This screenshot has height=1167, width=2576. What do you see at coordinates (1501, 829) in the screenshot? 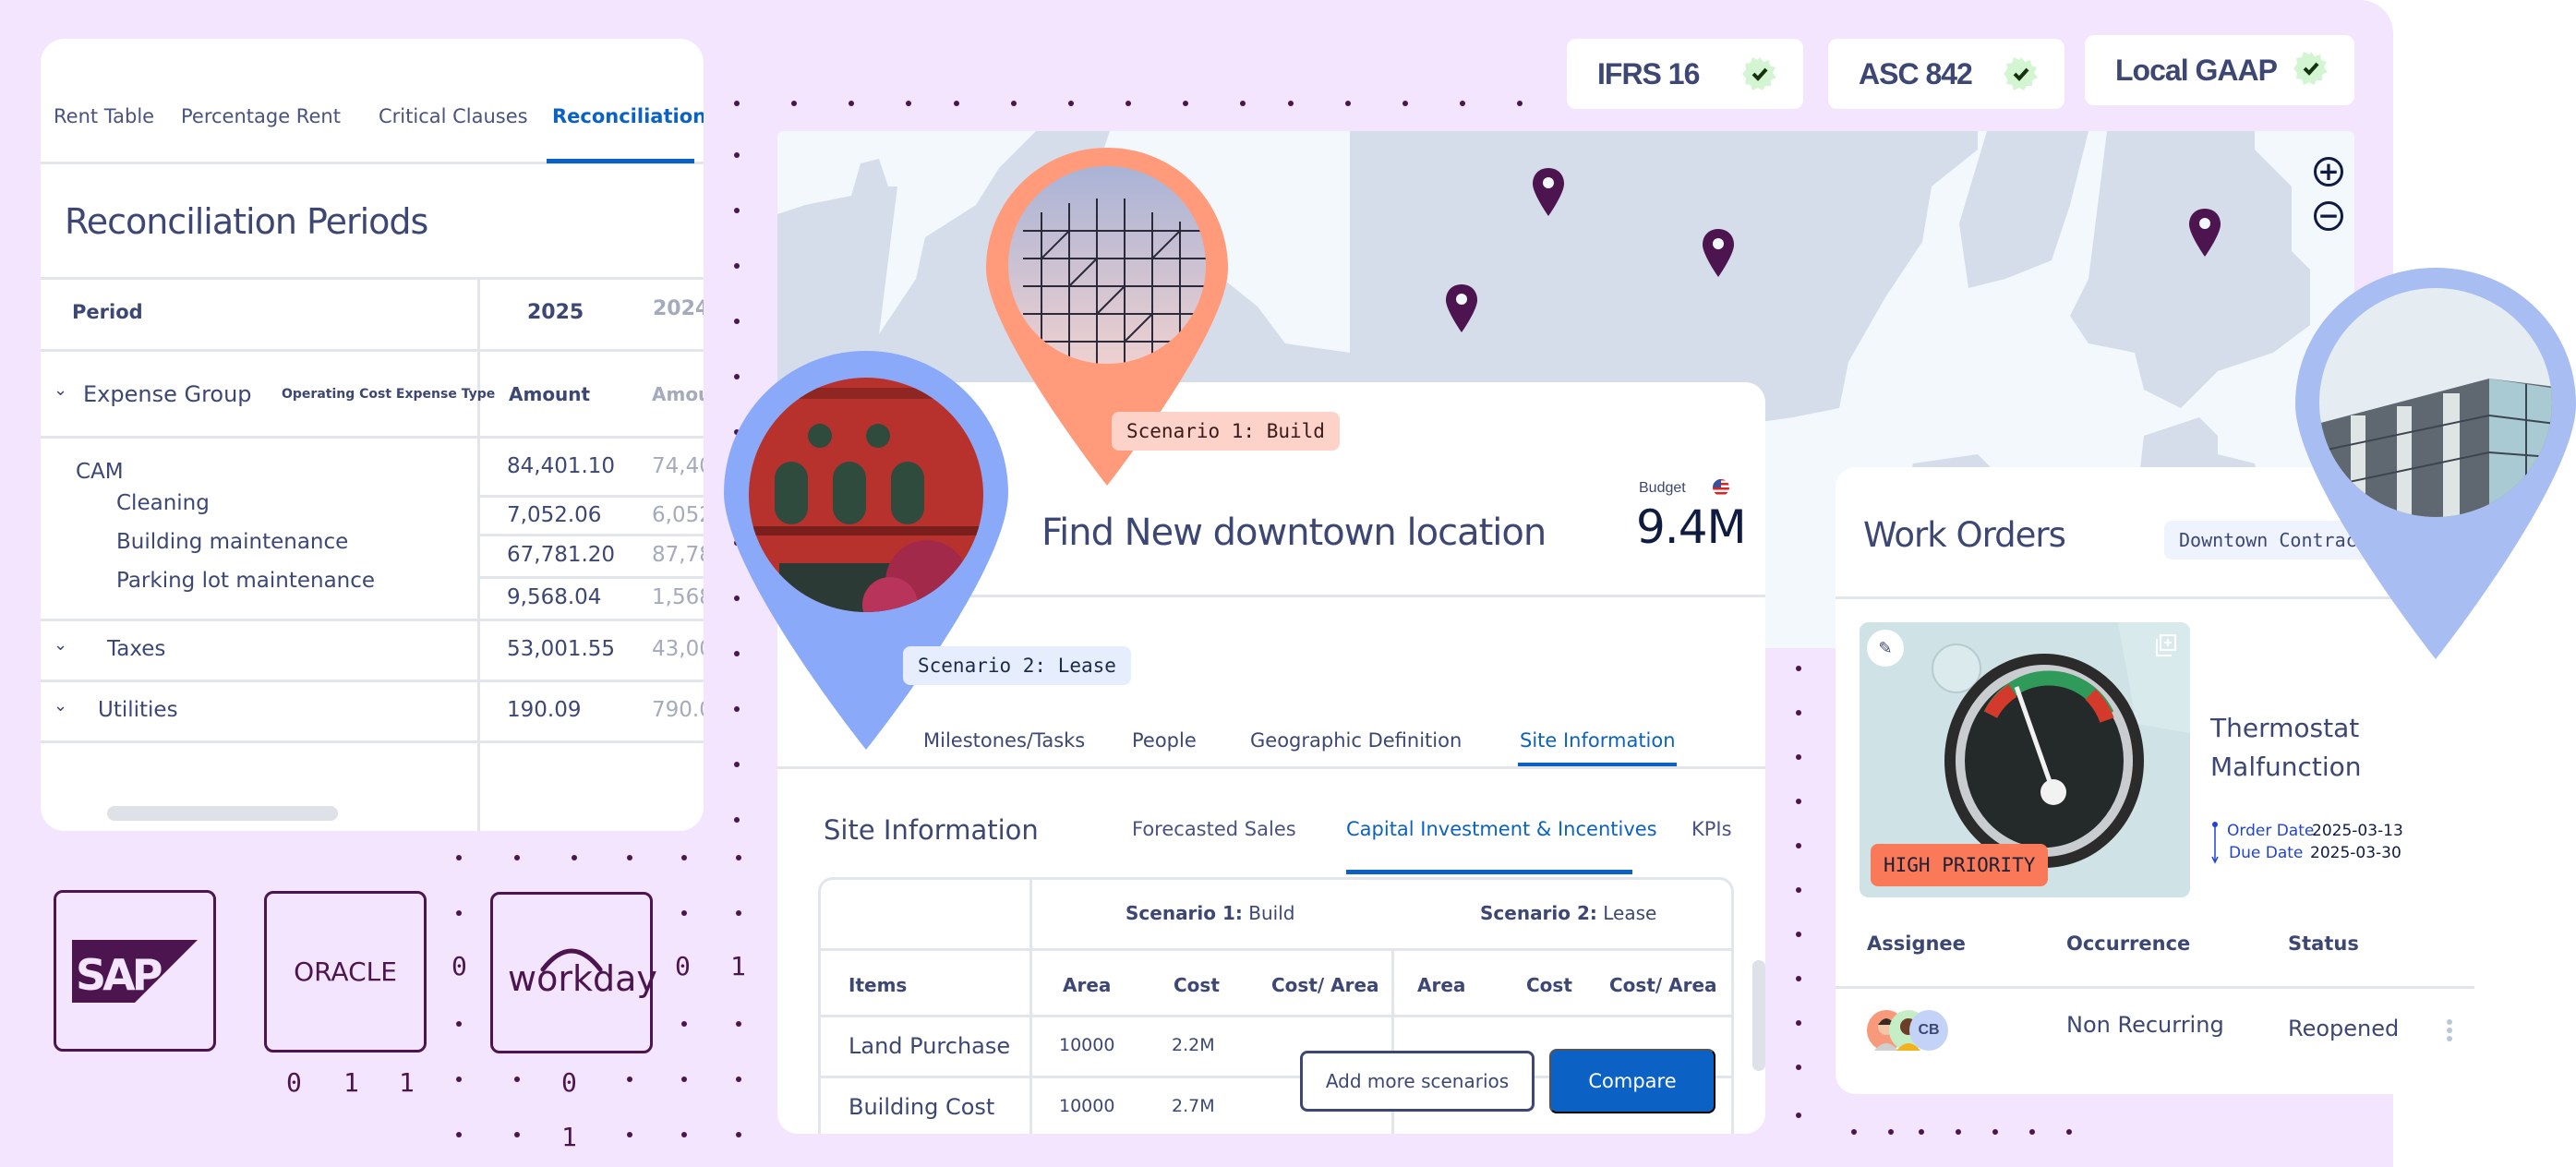
I see `subtab-capital-investment: Capital Investment & Incentives` at bounding box center [1501, 829].